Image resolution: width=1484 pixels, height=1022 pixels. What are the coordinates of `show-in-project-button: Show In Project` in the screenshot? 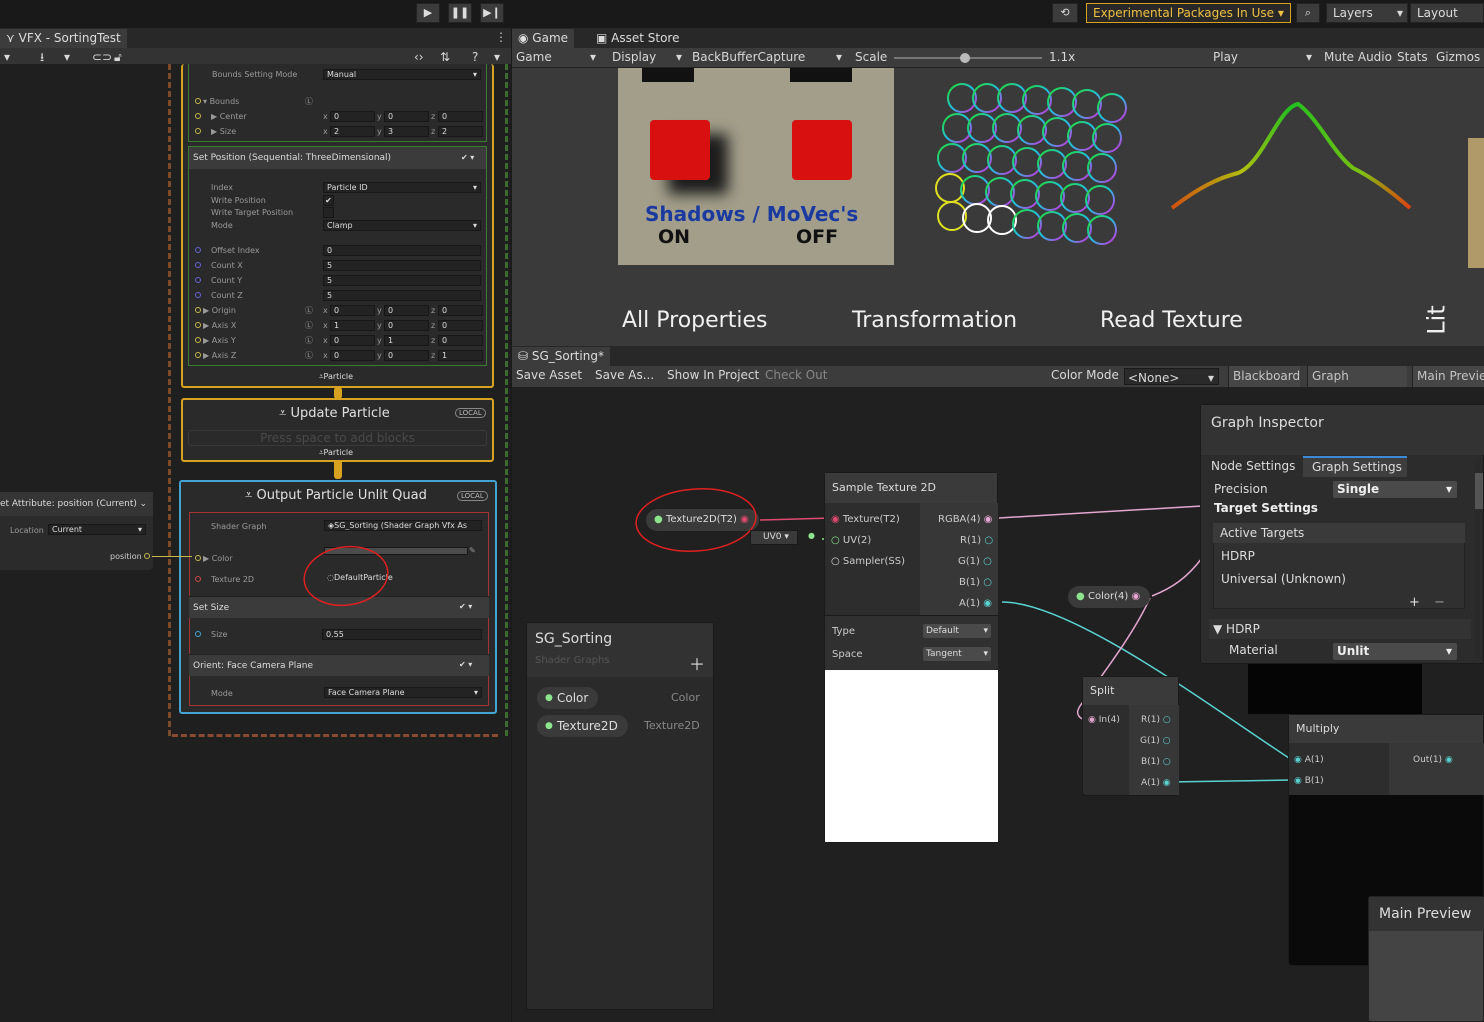 It's located at (713, 375).